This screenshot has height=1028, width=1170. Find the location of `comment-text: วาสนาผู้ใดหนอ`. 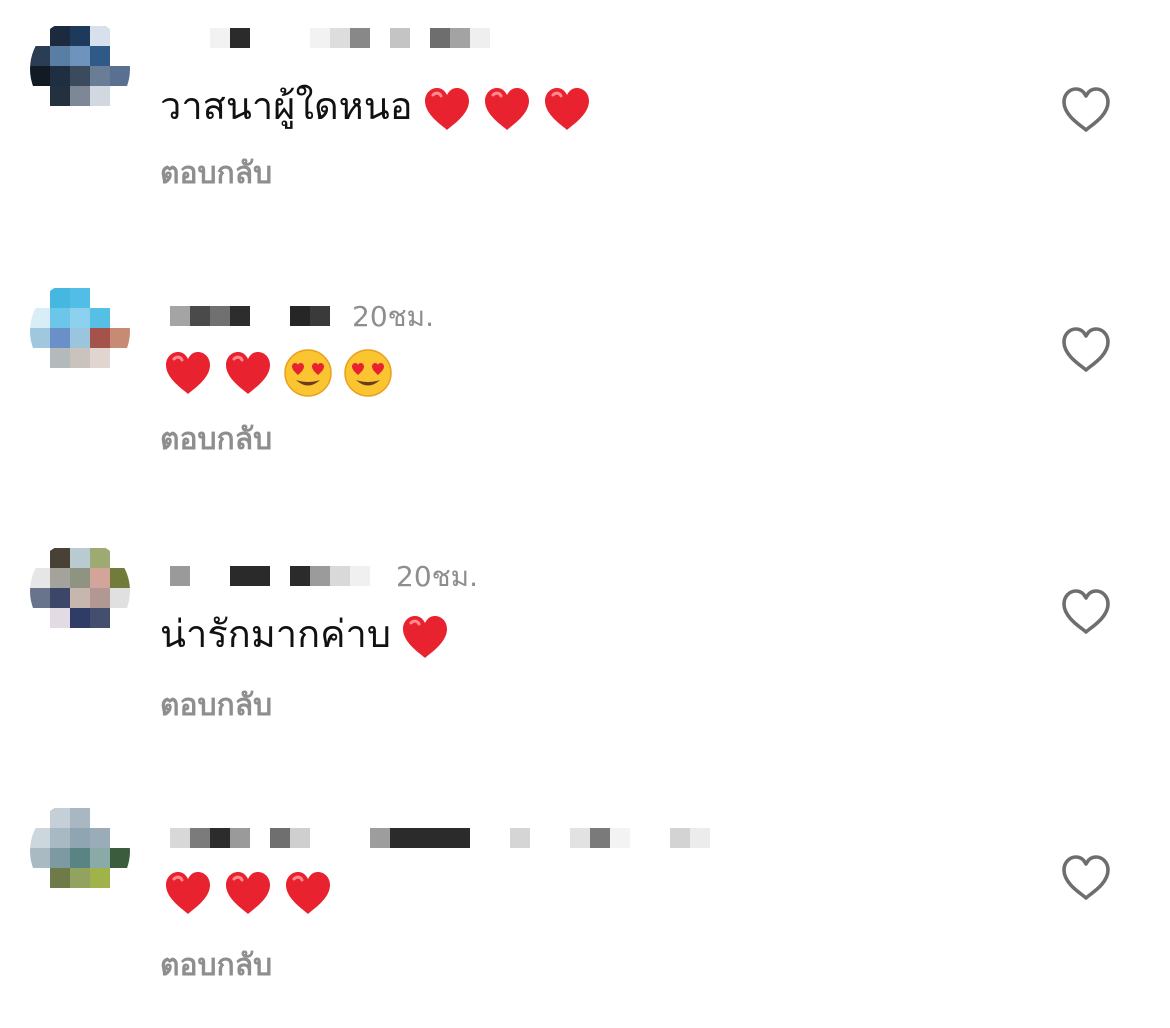

comment-text: วาสนาผู้ใดหนอ is located at coordinates (376, 106).